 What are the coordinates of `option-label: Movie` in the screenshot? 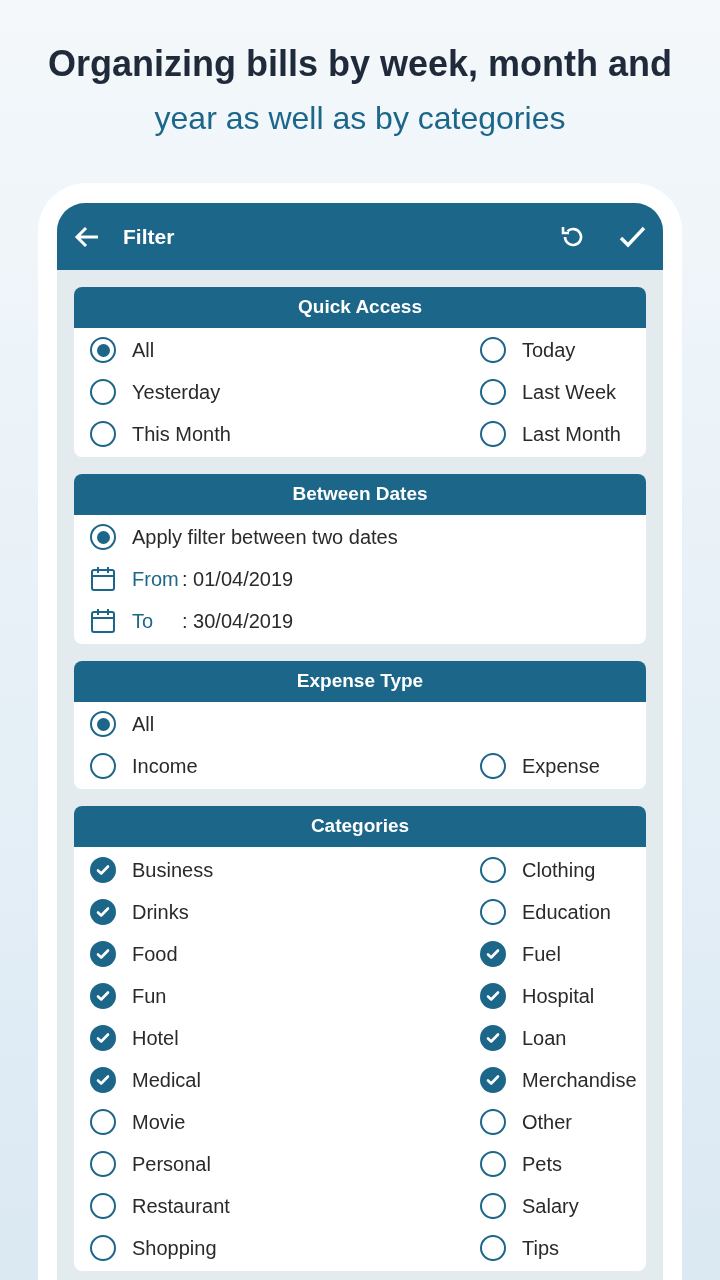 It's located at (159, 1122).